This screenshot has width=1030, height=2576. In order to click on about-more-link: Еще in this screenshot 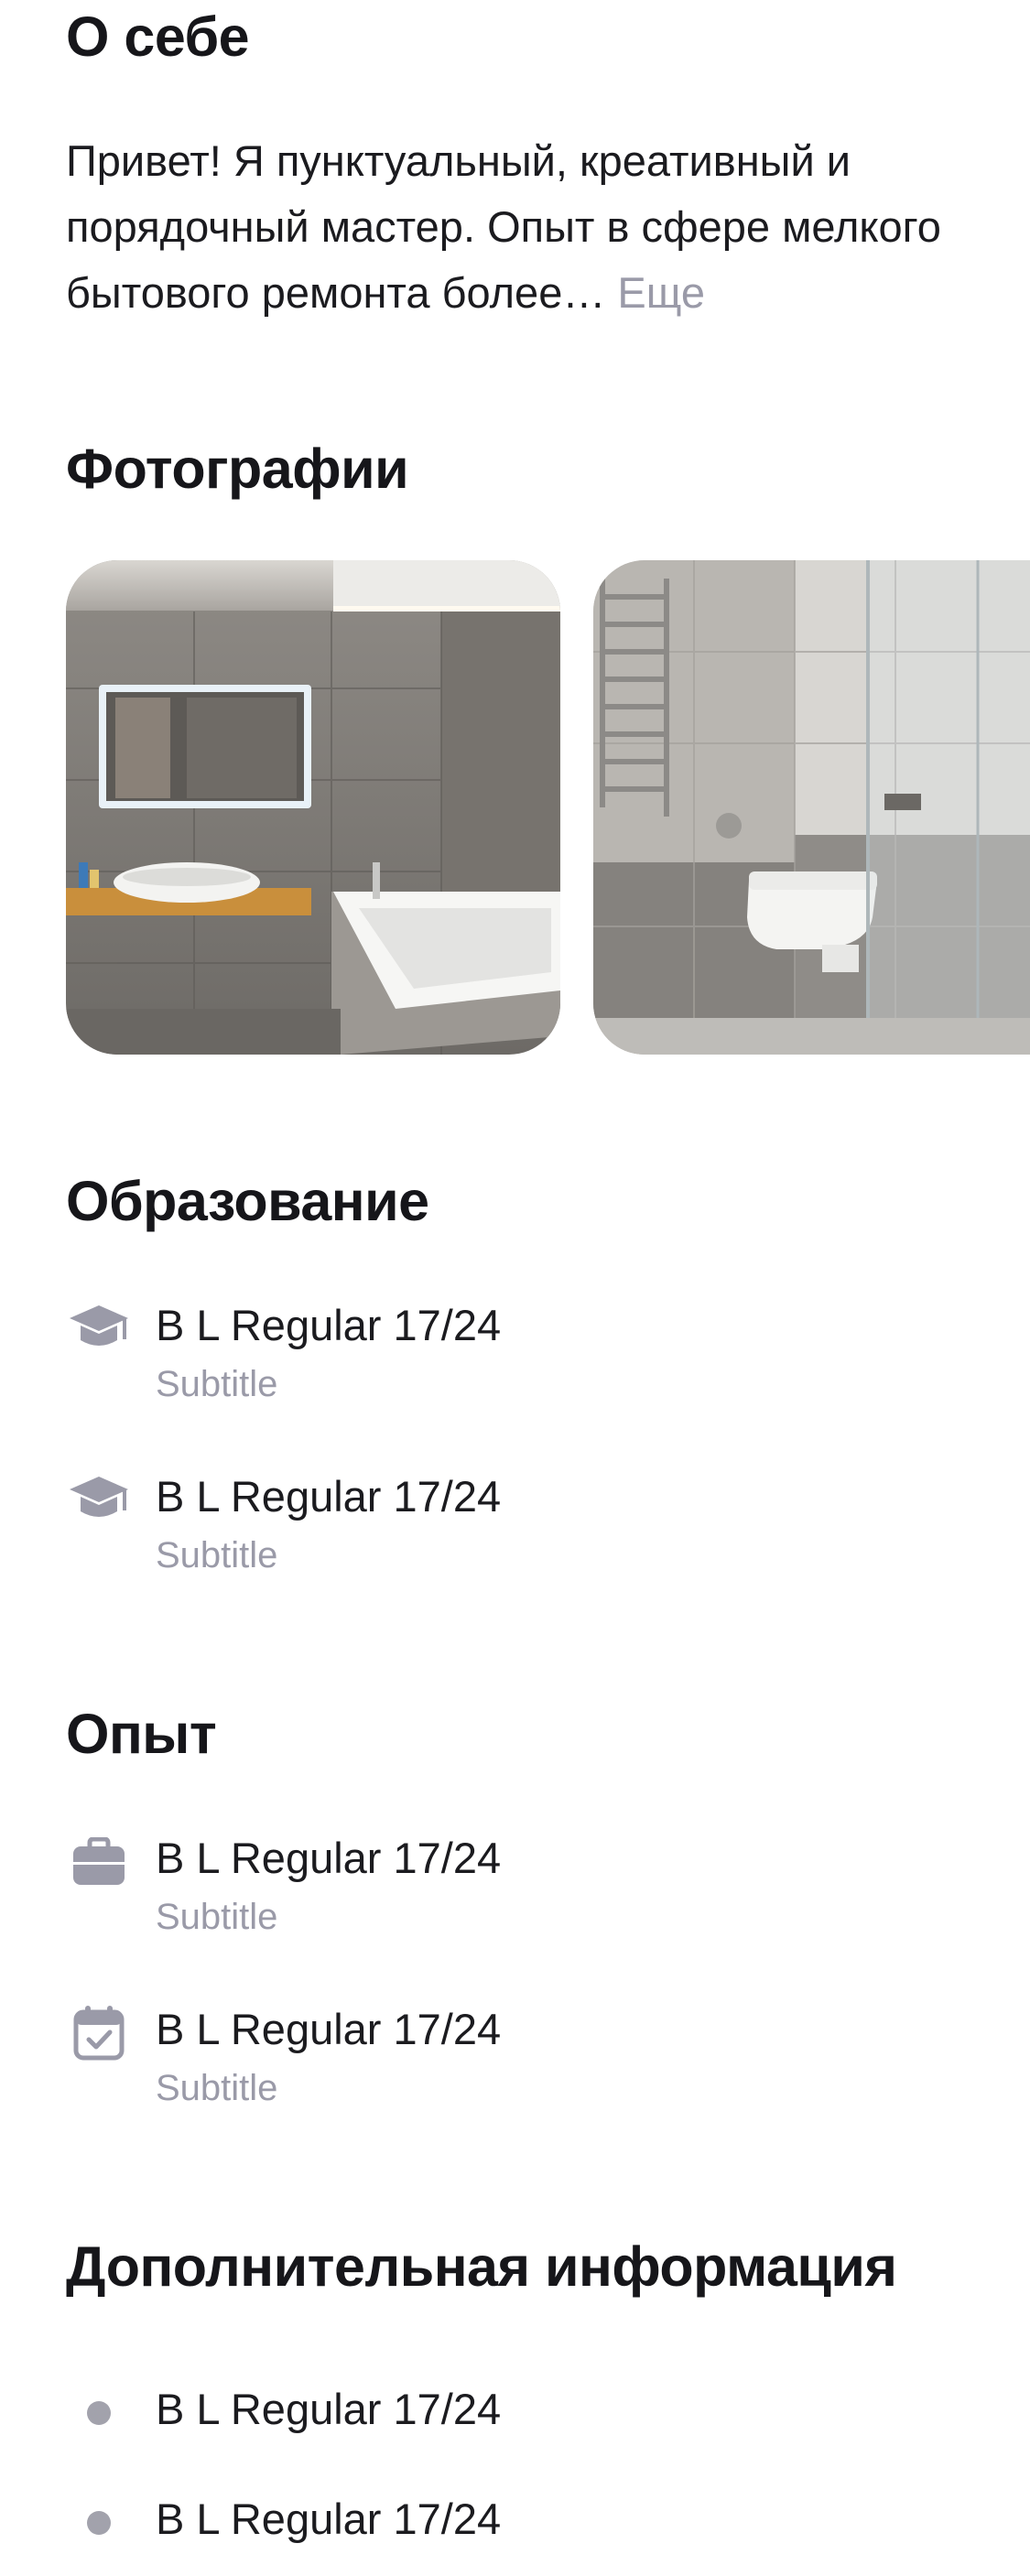, I will do `click(661, 292)`.